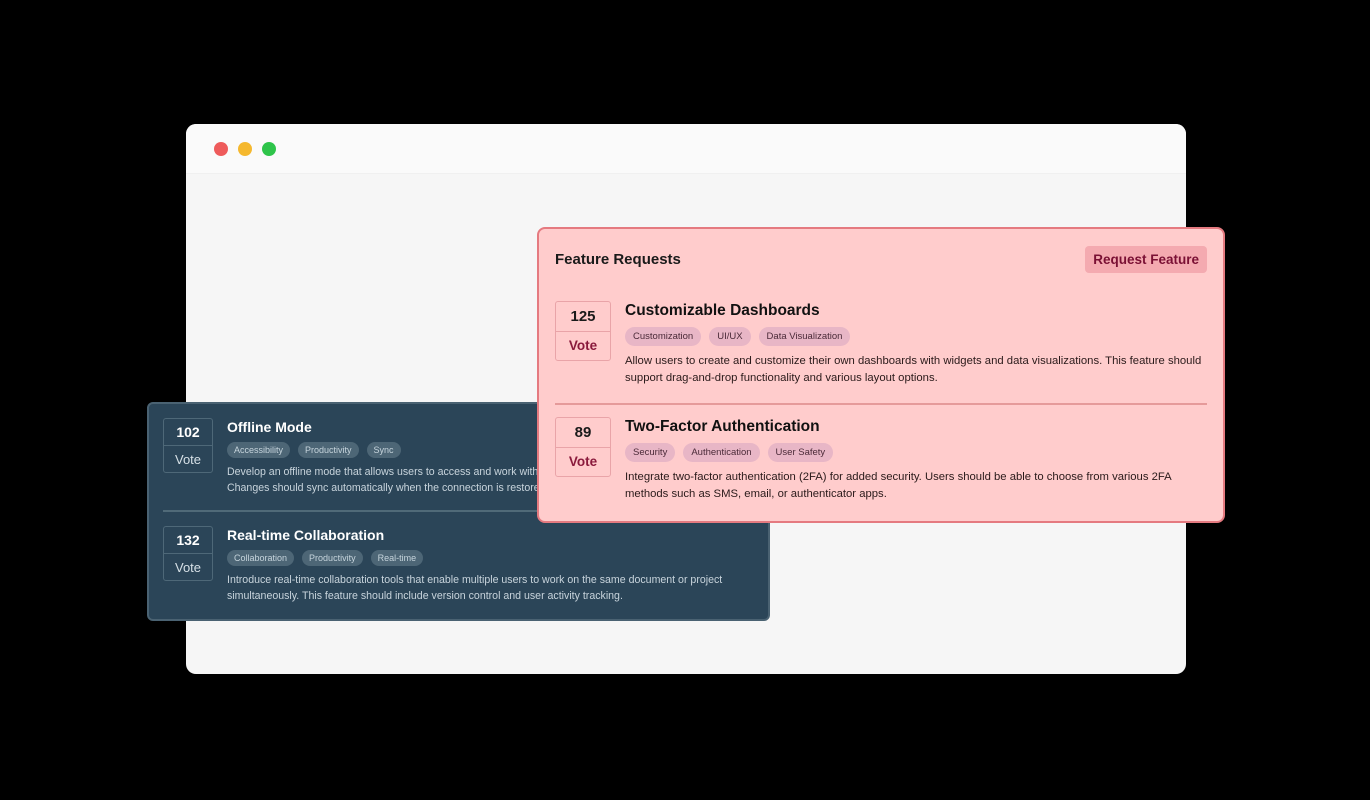 The height and width of the screenshot is (800, 1370). What do you see at coordinates (916, 336) in the screenshot?
I see `tag-list: Customization UI/UX Data Visualization` at bounding box center [916, 336].